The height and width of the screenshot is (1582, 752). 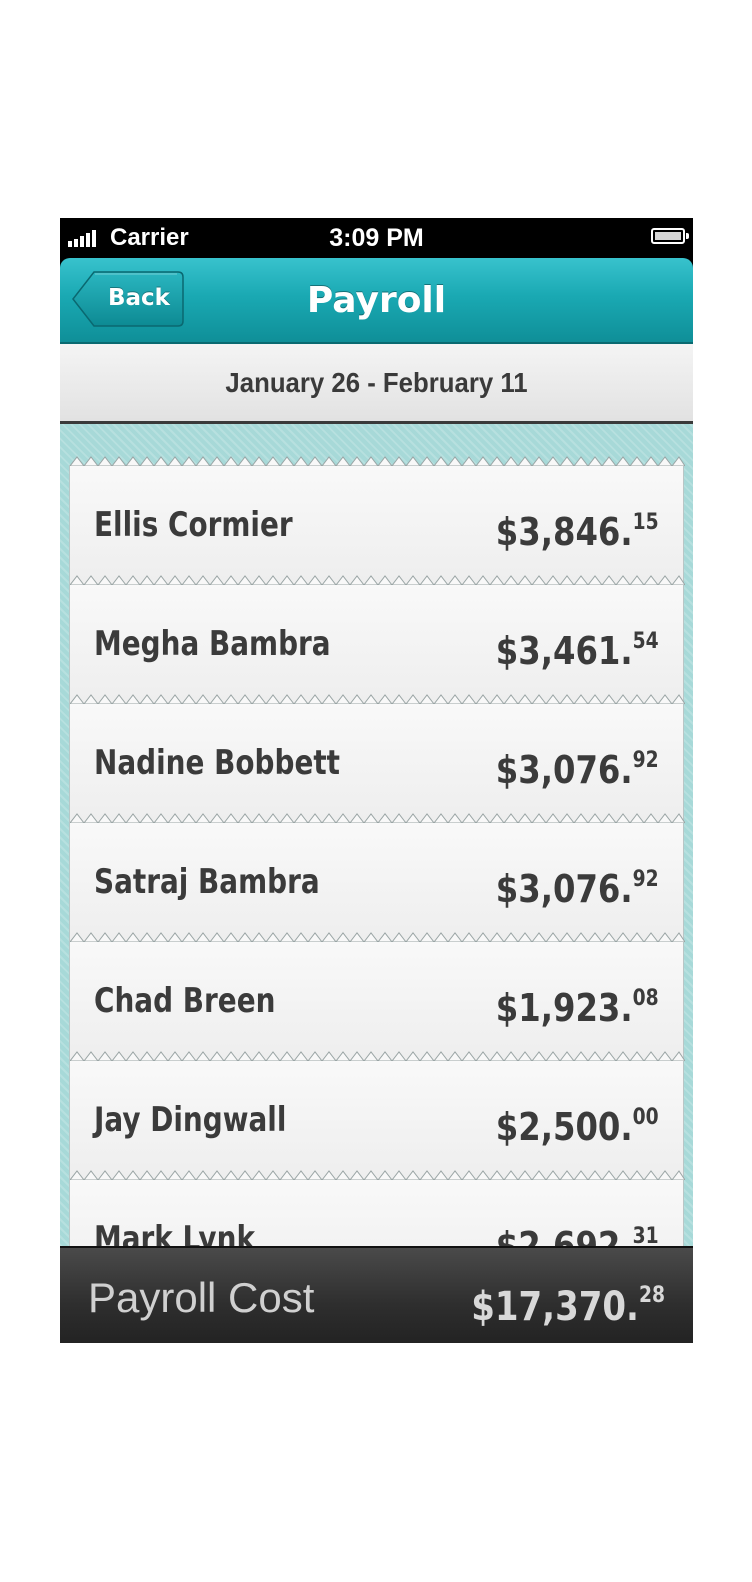 I want to click on employee-amount: $3,461.54, so click(x=577, y=646).